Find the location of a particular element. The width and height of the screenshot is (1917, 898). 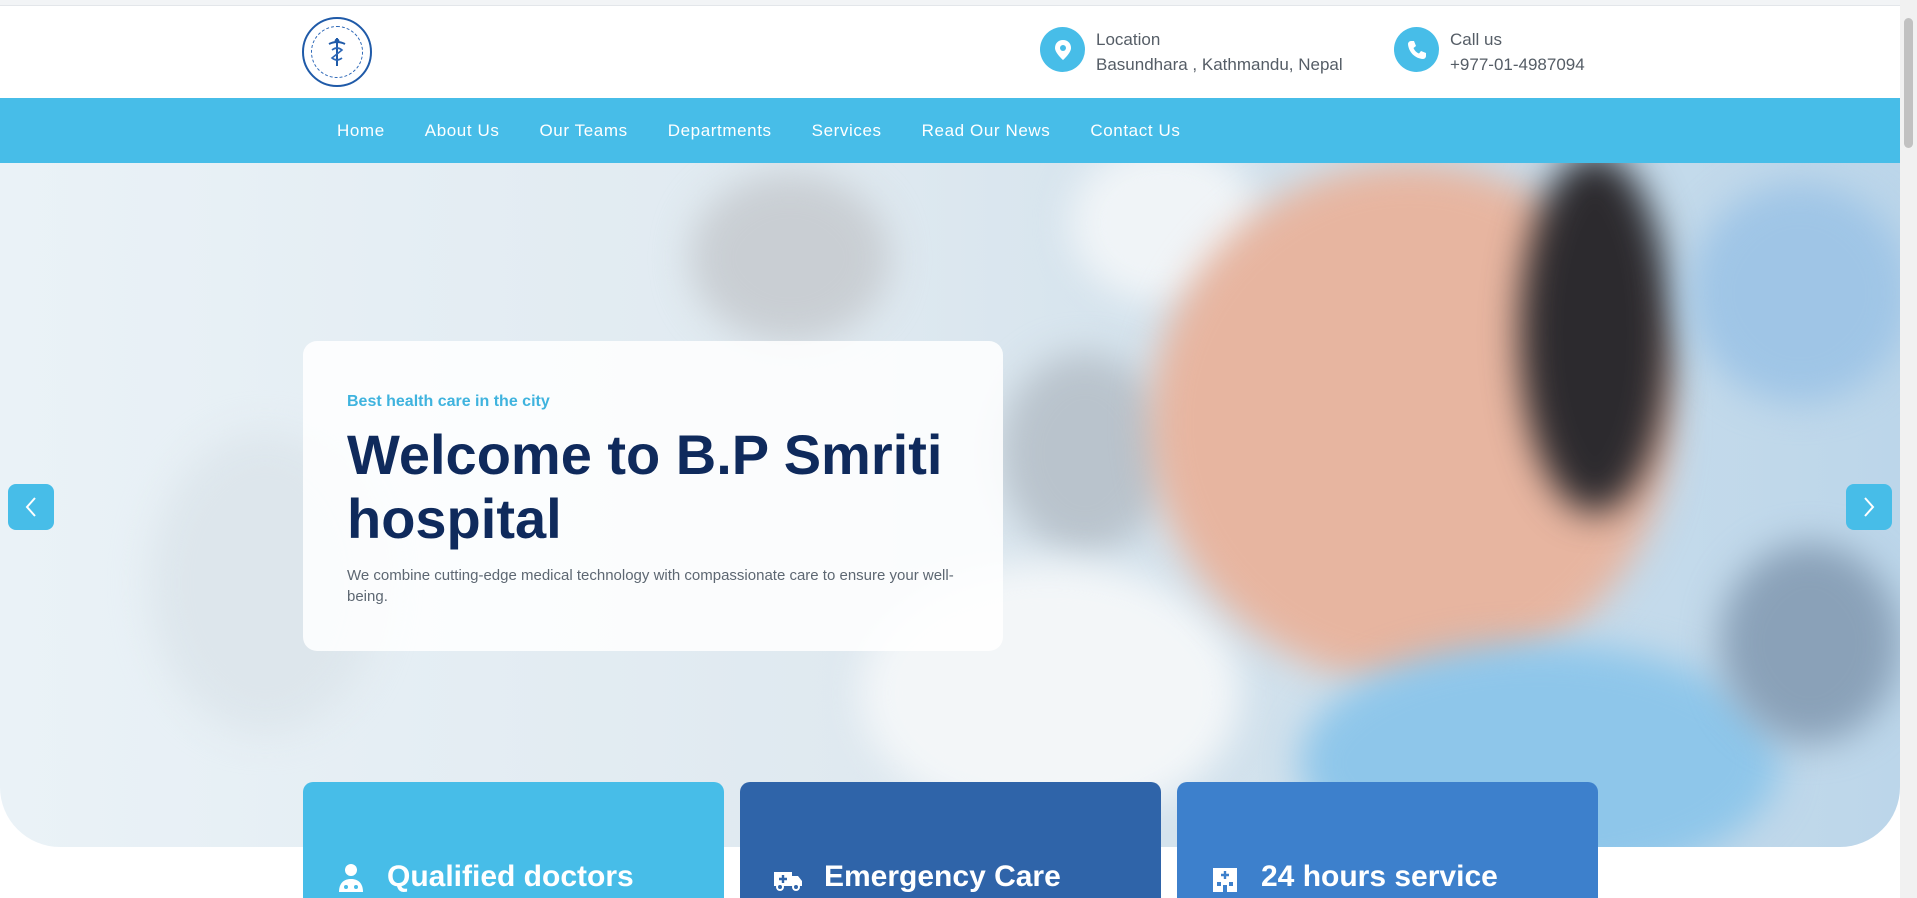

location-value: Basundhara , Kathmandu, Nepal is located at coordinates (1219, 64).